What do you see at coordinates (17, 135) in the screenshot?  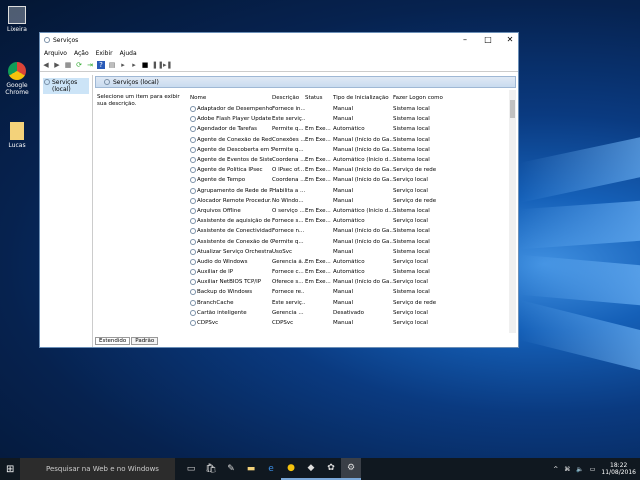 I see `desktop-icon-user-folder: Lucas` at bounding box center [17, 135].